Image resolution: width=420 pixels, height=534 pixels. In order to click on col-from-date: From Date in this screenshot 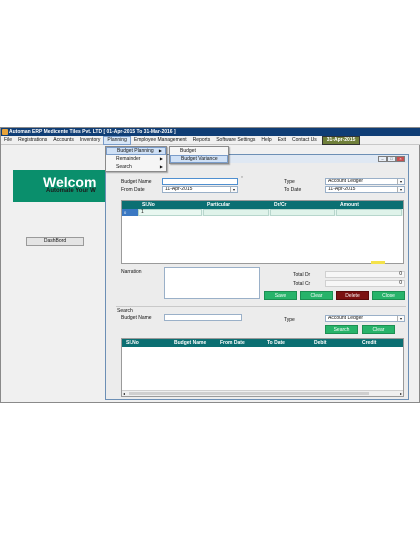, I will do `click(232, 343)`.